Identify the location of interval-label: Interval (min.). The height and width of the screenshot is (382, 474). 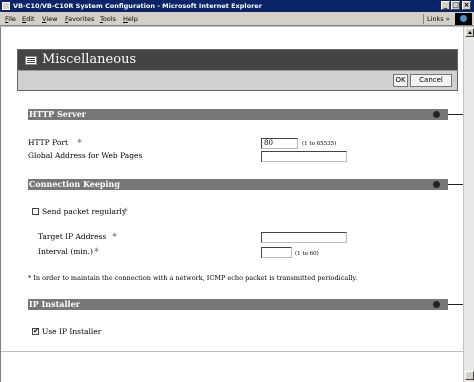
(65, 251).